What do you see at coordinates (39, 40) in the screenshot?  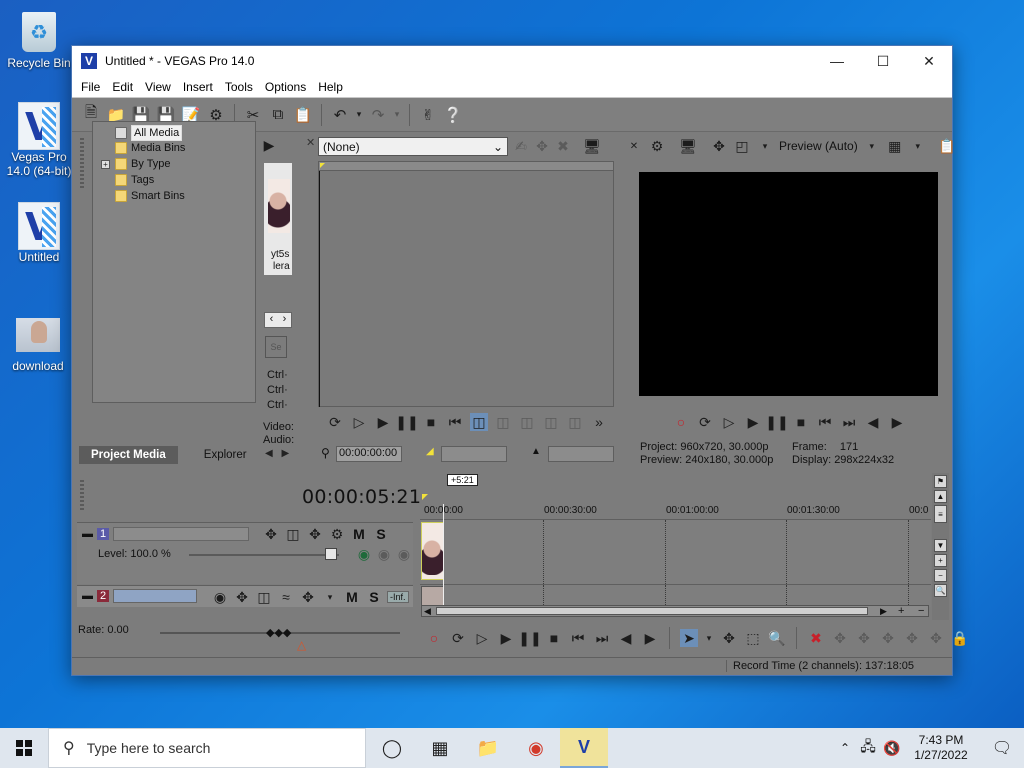 I see `recycle-bin-desktop-icon: Recycle Bin` at bounding box center [39, 40].